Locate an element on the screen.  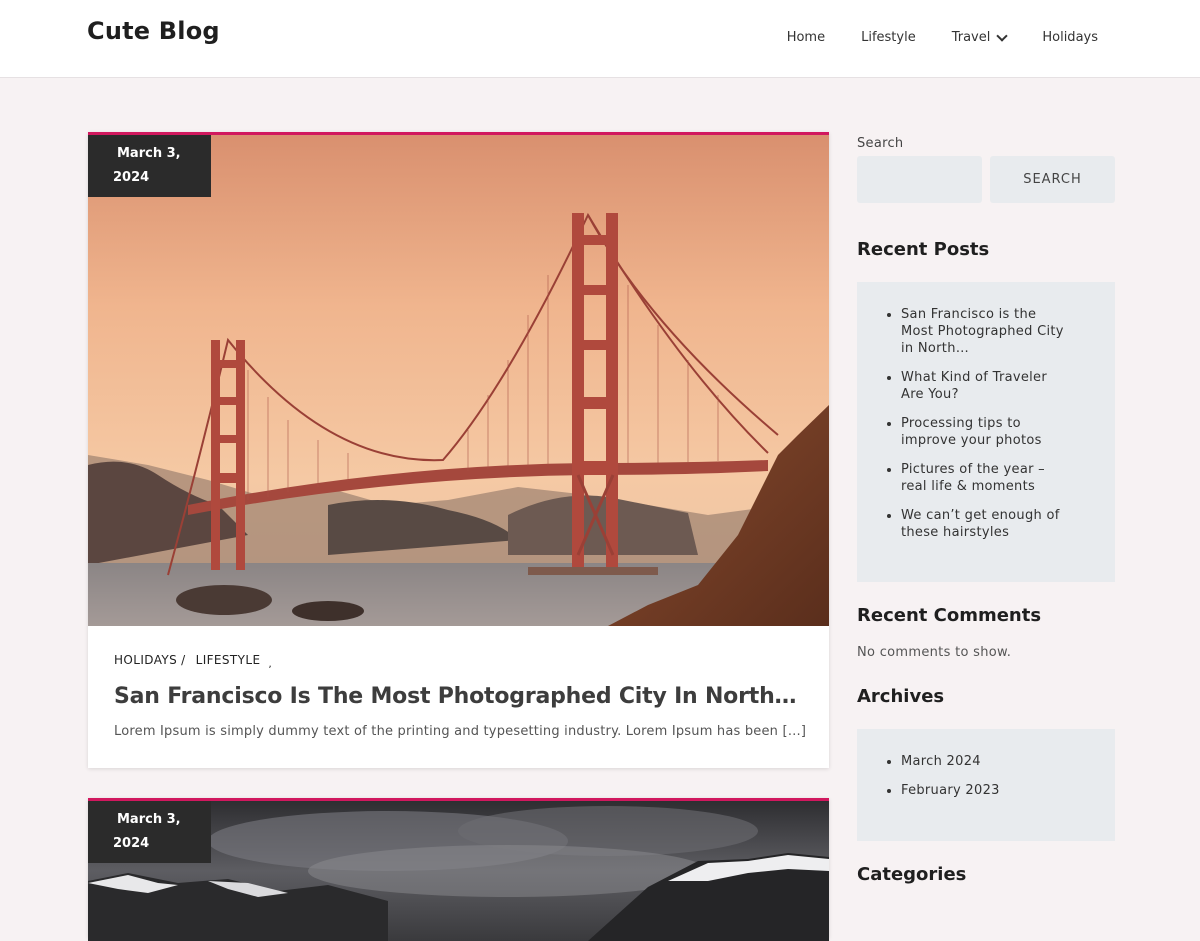
nav-item-travel: Travel is located at coordinates (979, 38).